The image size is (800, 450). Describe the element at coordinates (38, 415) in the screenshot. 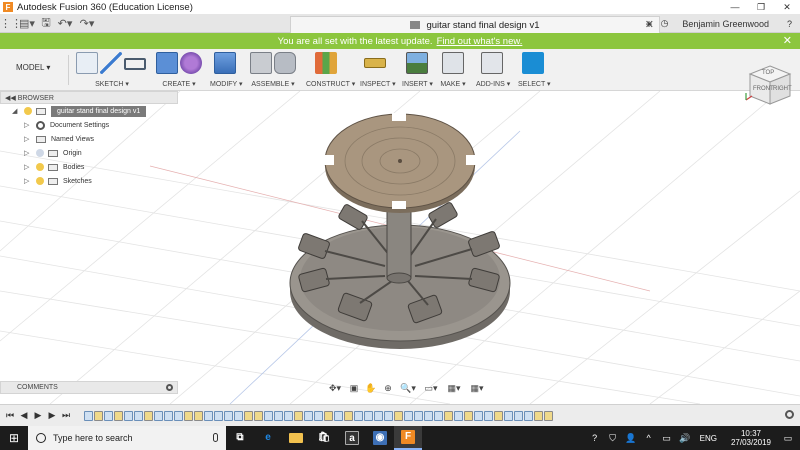

I see `timeline-play-button: ▶` at that location.